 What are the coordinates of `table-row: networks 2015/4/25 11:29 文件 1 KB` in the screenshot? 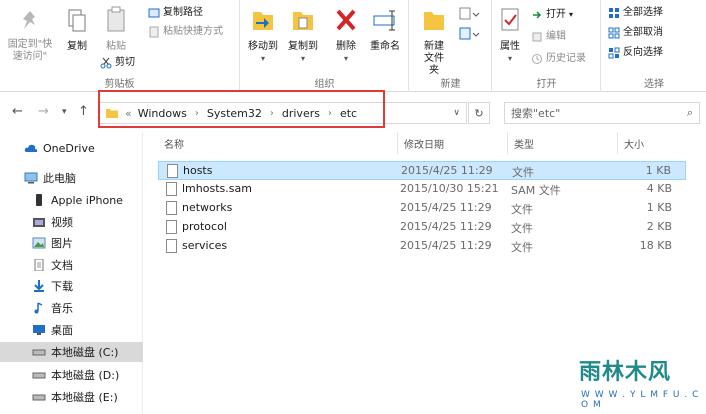 It's located at (422, 208).